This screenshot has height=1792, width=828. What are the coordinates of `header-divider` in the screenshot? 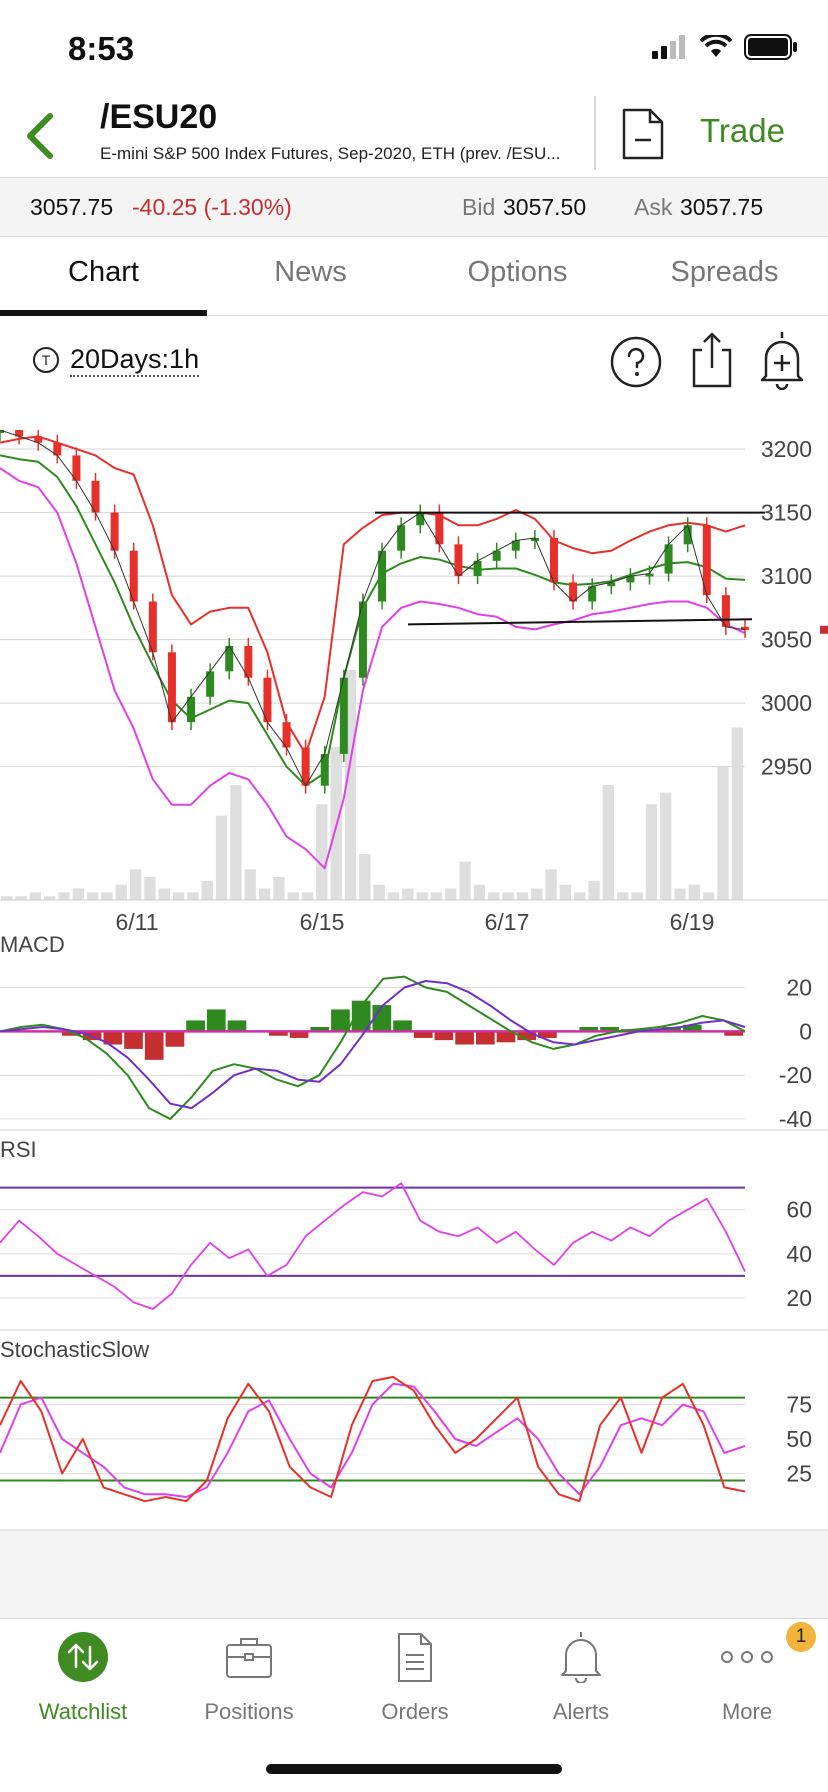 It's located at (595, 133).